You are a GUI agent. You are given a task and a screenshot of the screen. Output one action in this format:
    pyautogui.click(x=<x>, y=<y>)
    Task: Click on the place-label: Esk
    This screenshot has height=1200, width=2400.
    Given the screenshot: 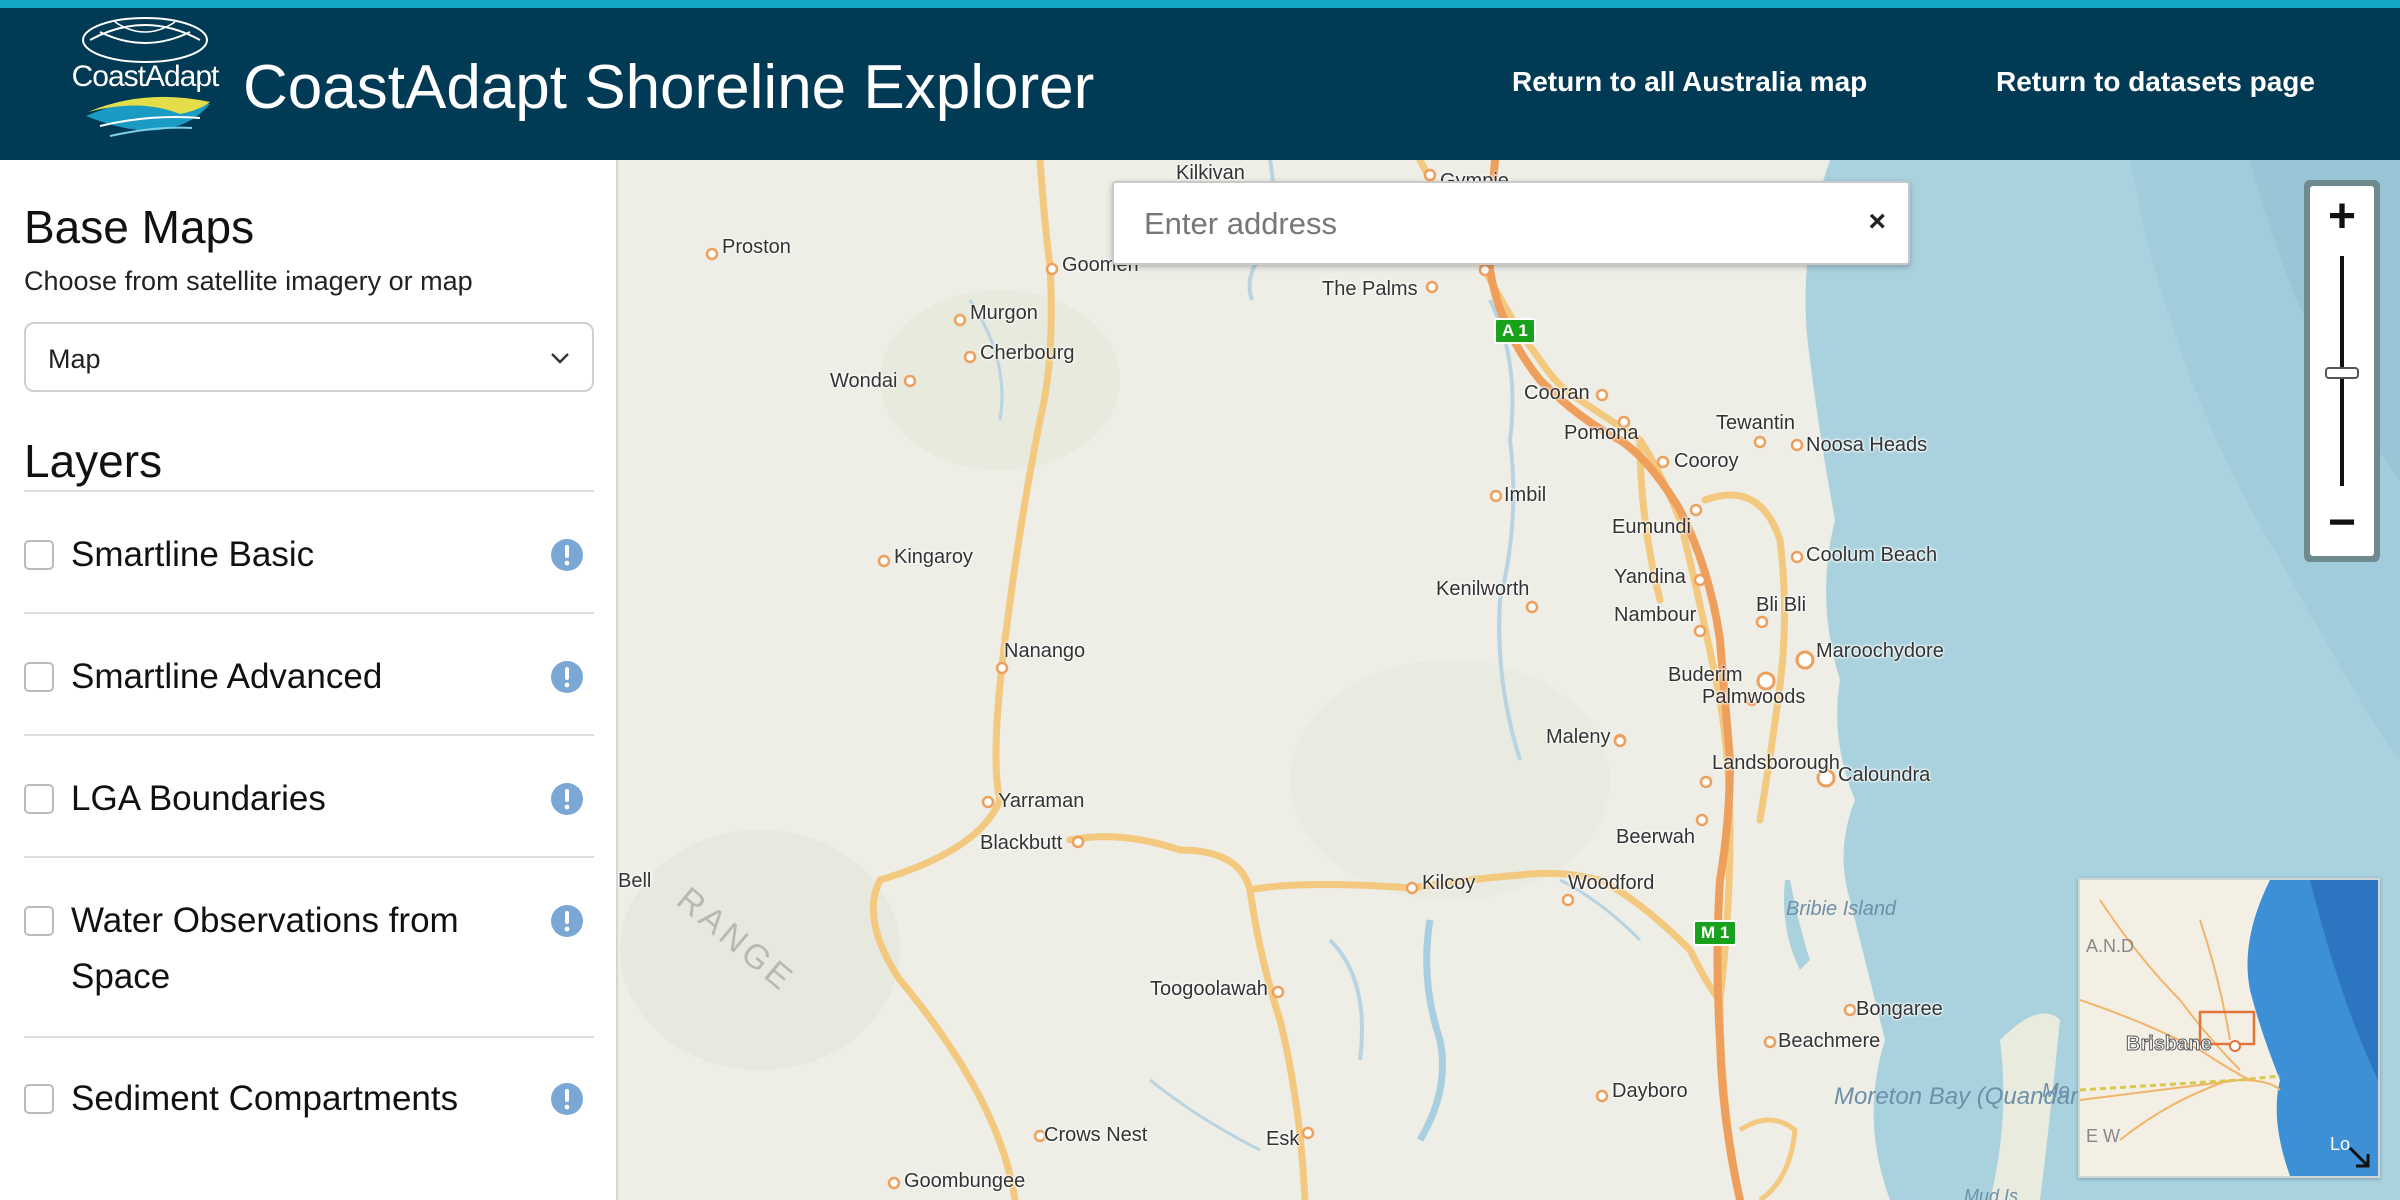 What is the action you would take?
    pyautogui.click(x=1283, y=1139)
    